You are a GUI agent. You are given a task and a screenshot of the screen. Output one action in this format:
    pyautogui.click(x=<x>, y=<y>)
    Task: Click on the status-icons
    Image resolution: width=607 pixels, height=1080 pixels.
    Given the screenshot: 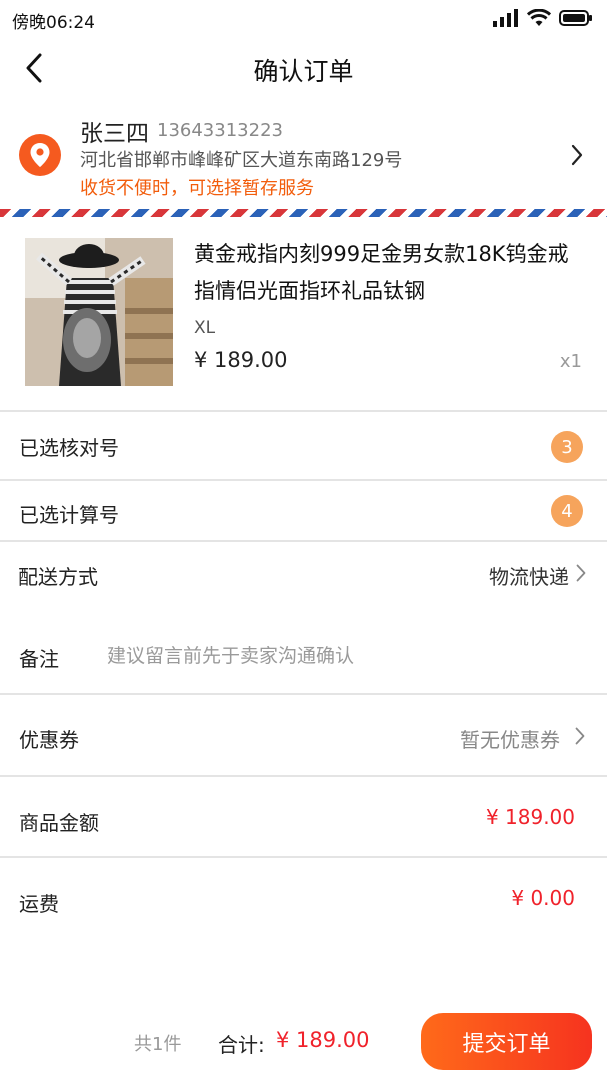 What is the action you would take?
    pyautogui.click(x=543, y=18)
    